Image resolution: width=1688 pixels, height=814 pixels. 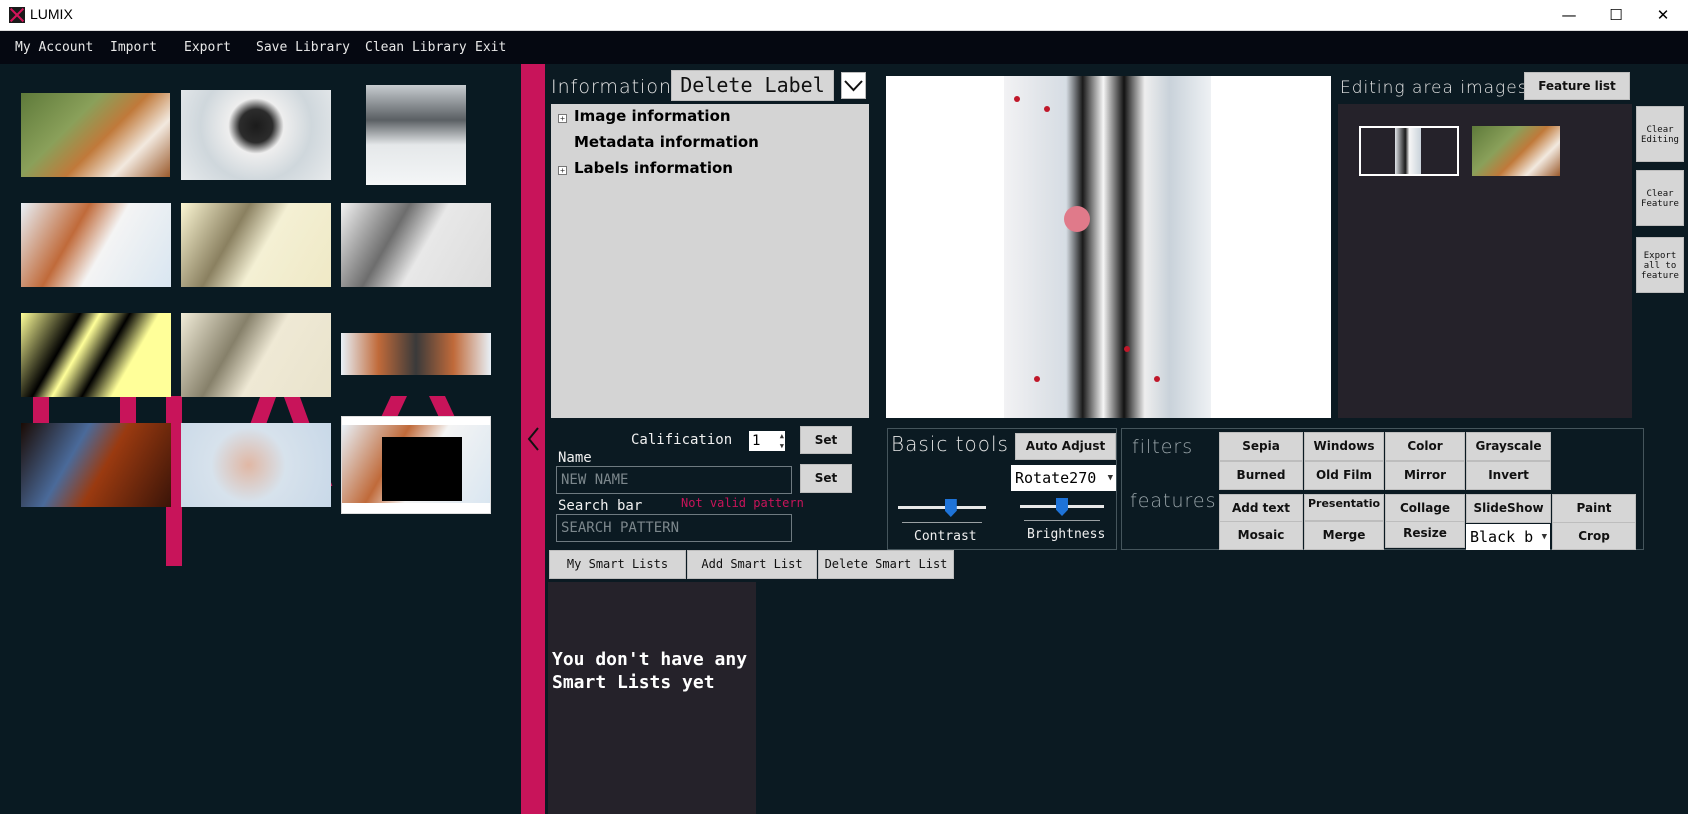 What do you see at coordinates (945, 536) in the screenshot?
I see `contrast-label: Contrast` at bounding box center [945, 536].